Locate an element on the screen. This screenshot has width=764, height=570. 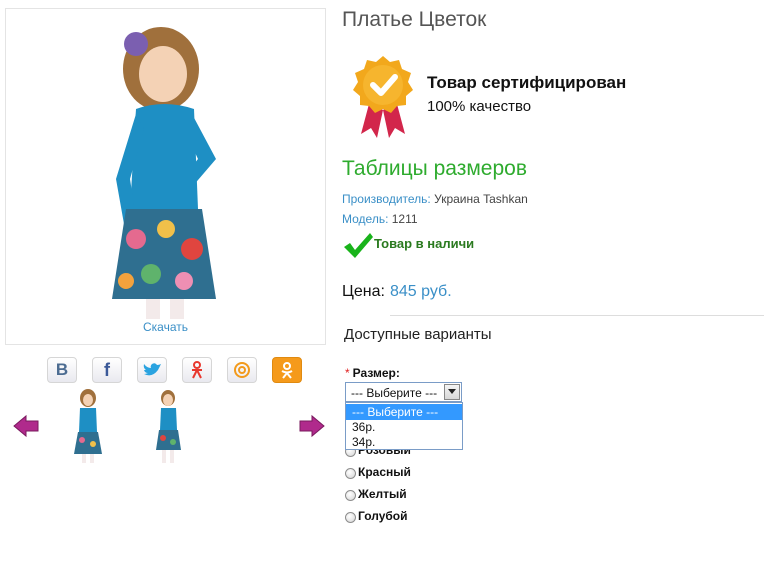
manufacturer-row: Производитель: Украина Tashkan is located at coordinates (435, 199).